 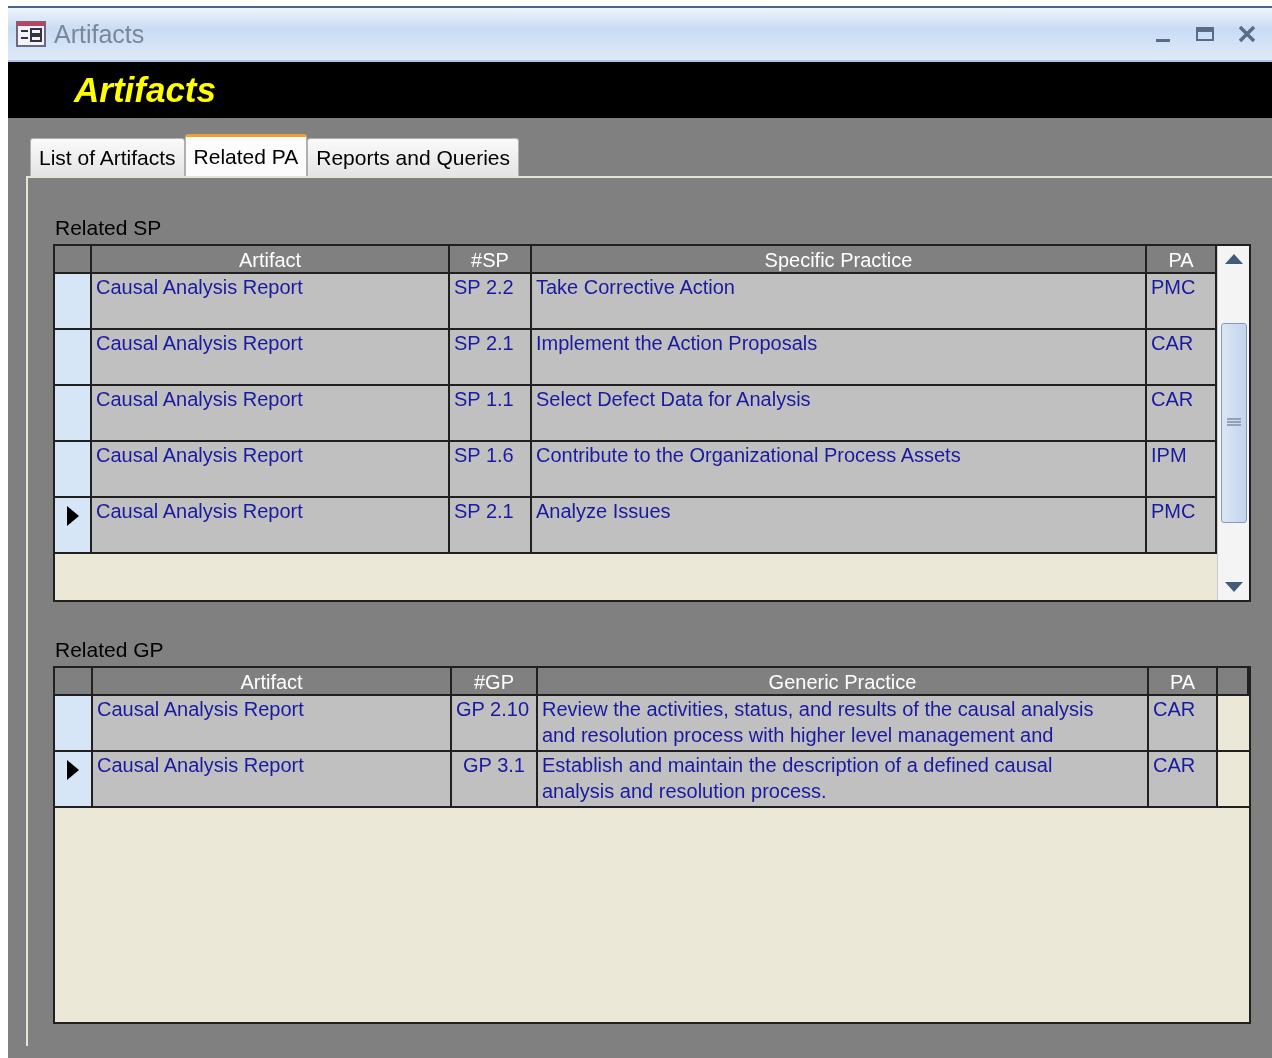 I want to click on tab: Reports and Queries, so click(x=413, y=157).